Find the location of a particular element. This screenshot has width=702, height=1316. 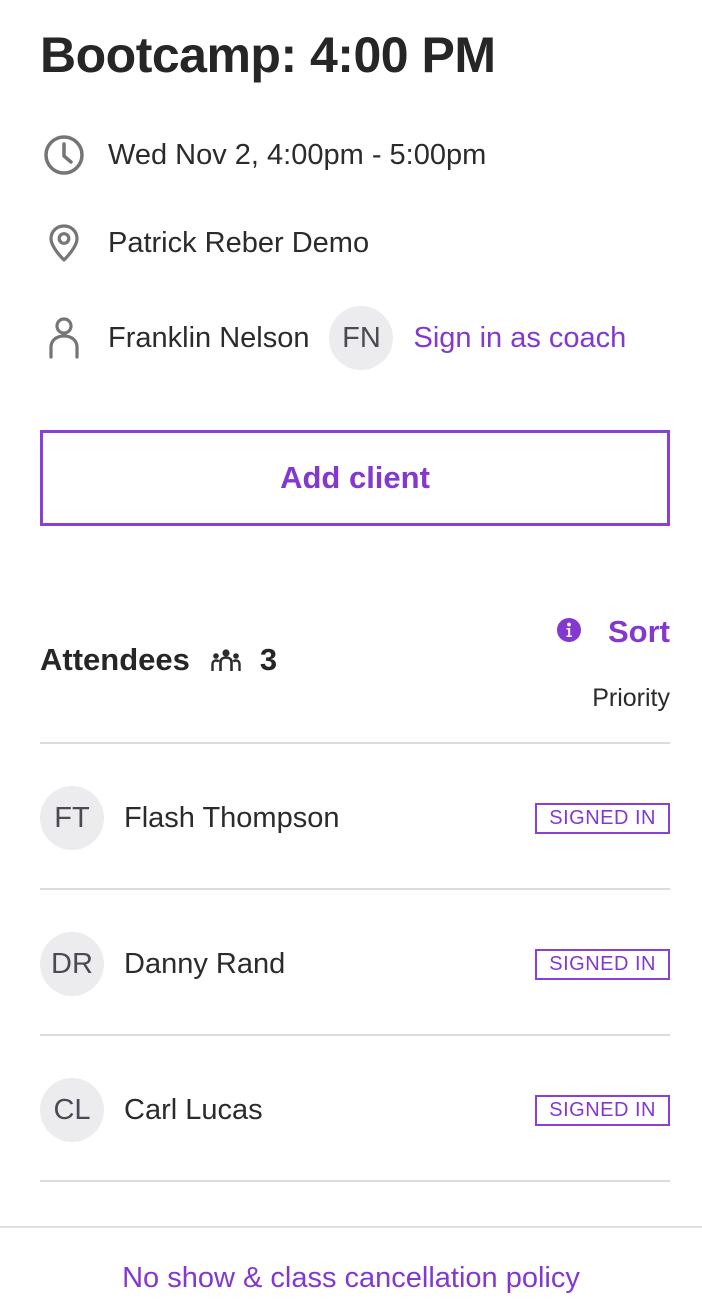

map-pin-icon is located at coordinates (64, 243).